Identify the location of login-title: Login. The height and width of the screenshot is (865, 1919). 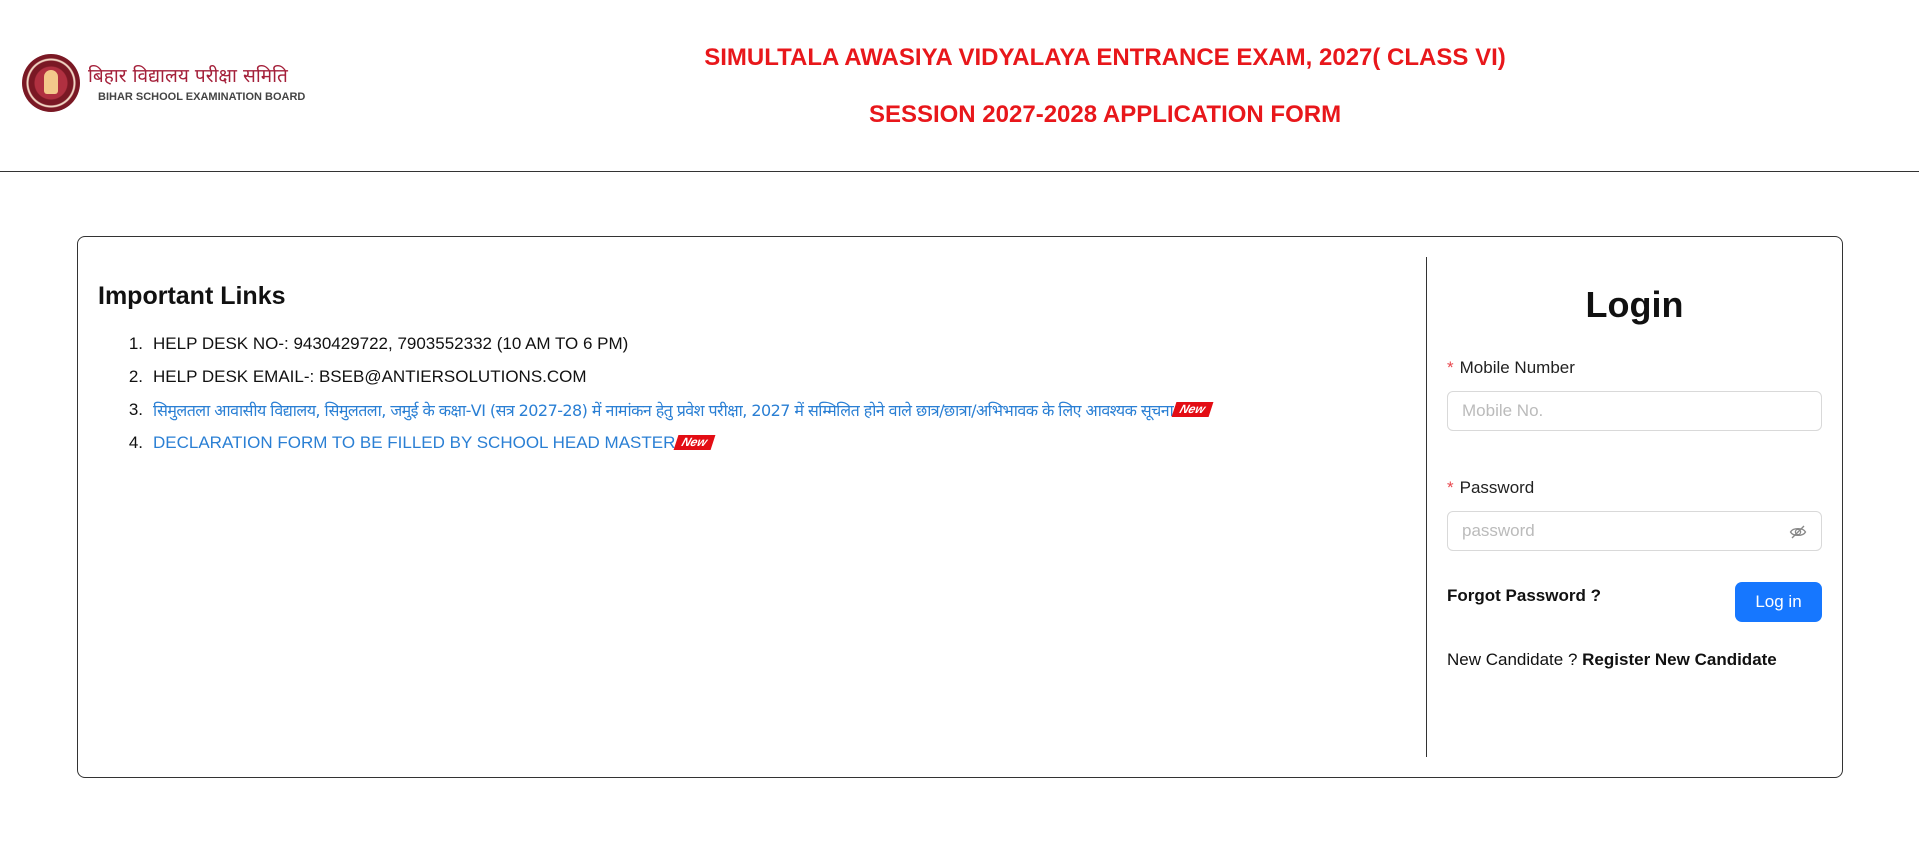
(1634, 304).